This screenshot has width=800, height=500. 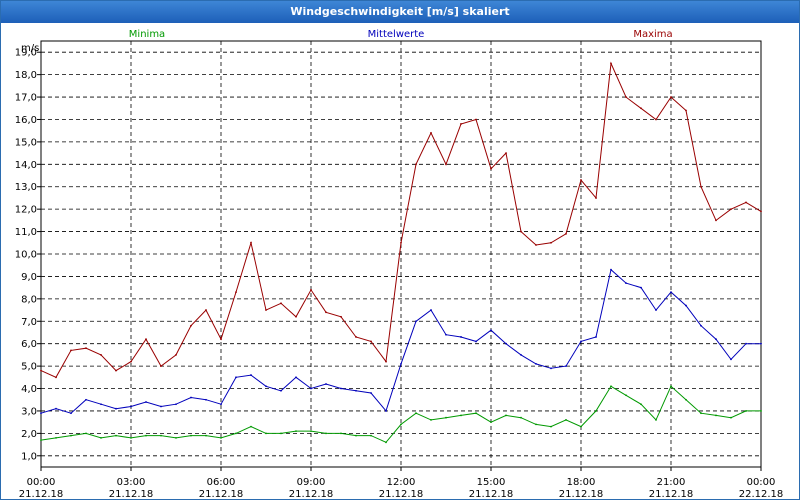 I want to click on x-tick-time: 03:00, so click(x=131, y=482).